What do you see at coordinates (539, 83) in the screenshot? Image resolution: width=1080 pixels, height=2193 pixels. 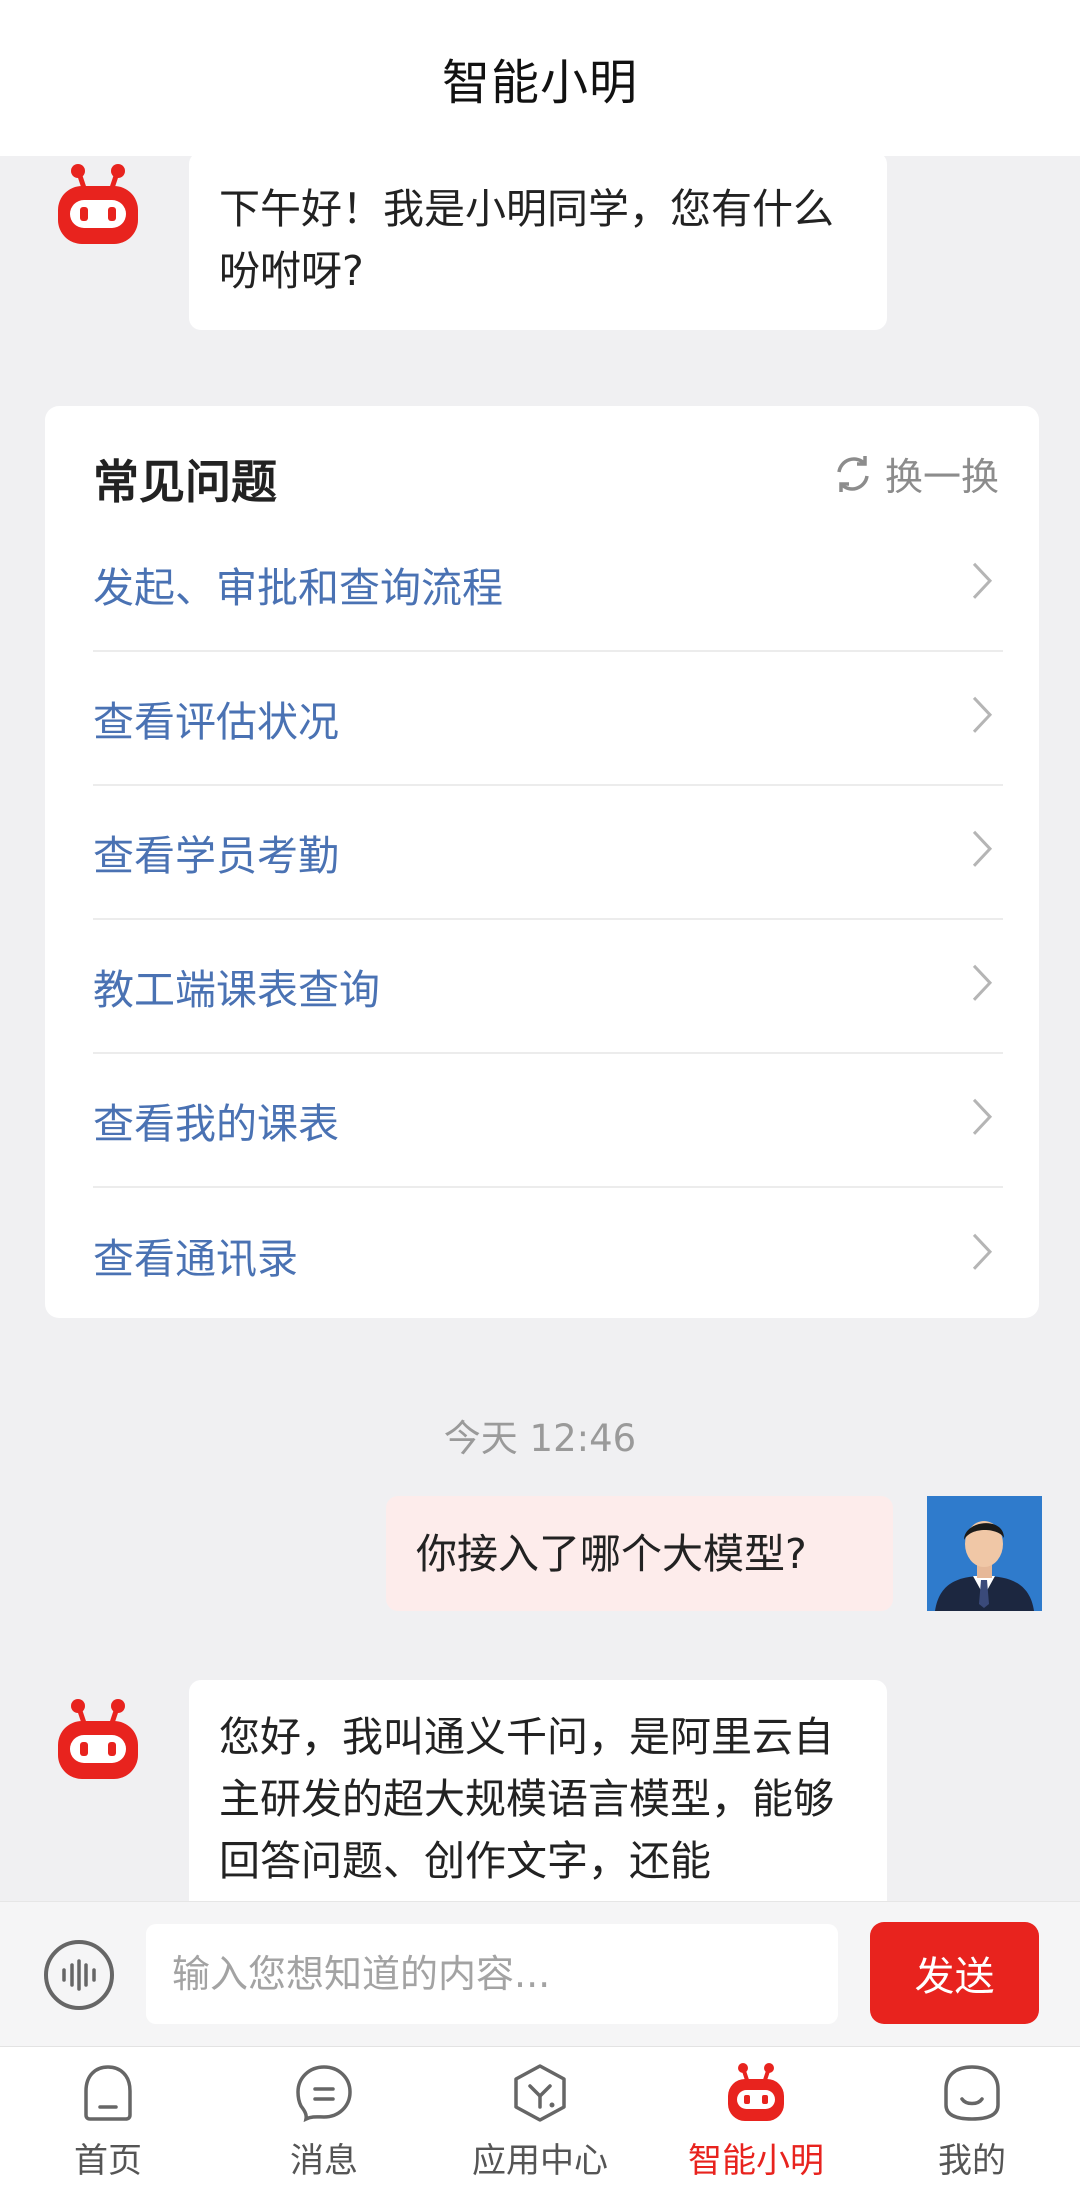 I see `page-title: 智能小明` at bounding box center [539, 83].